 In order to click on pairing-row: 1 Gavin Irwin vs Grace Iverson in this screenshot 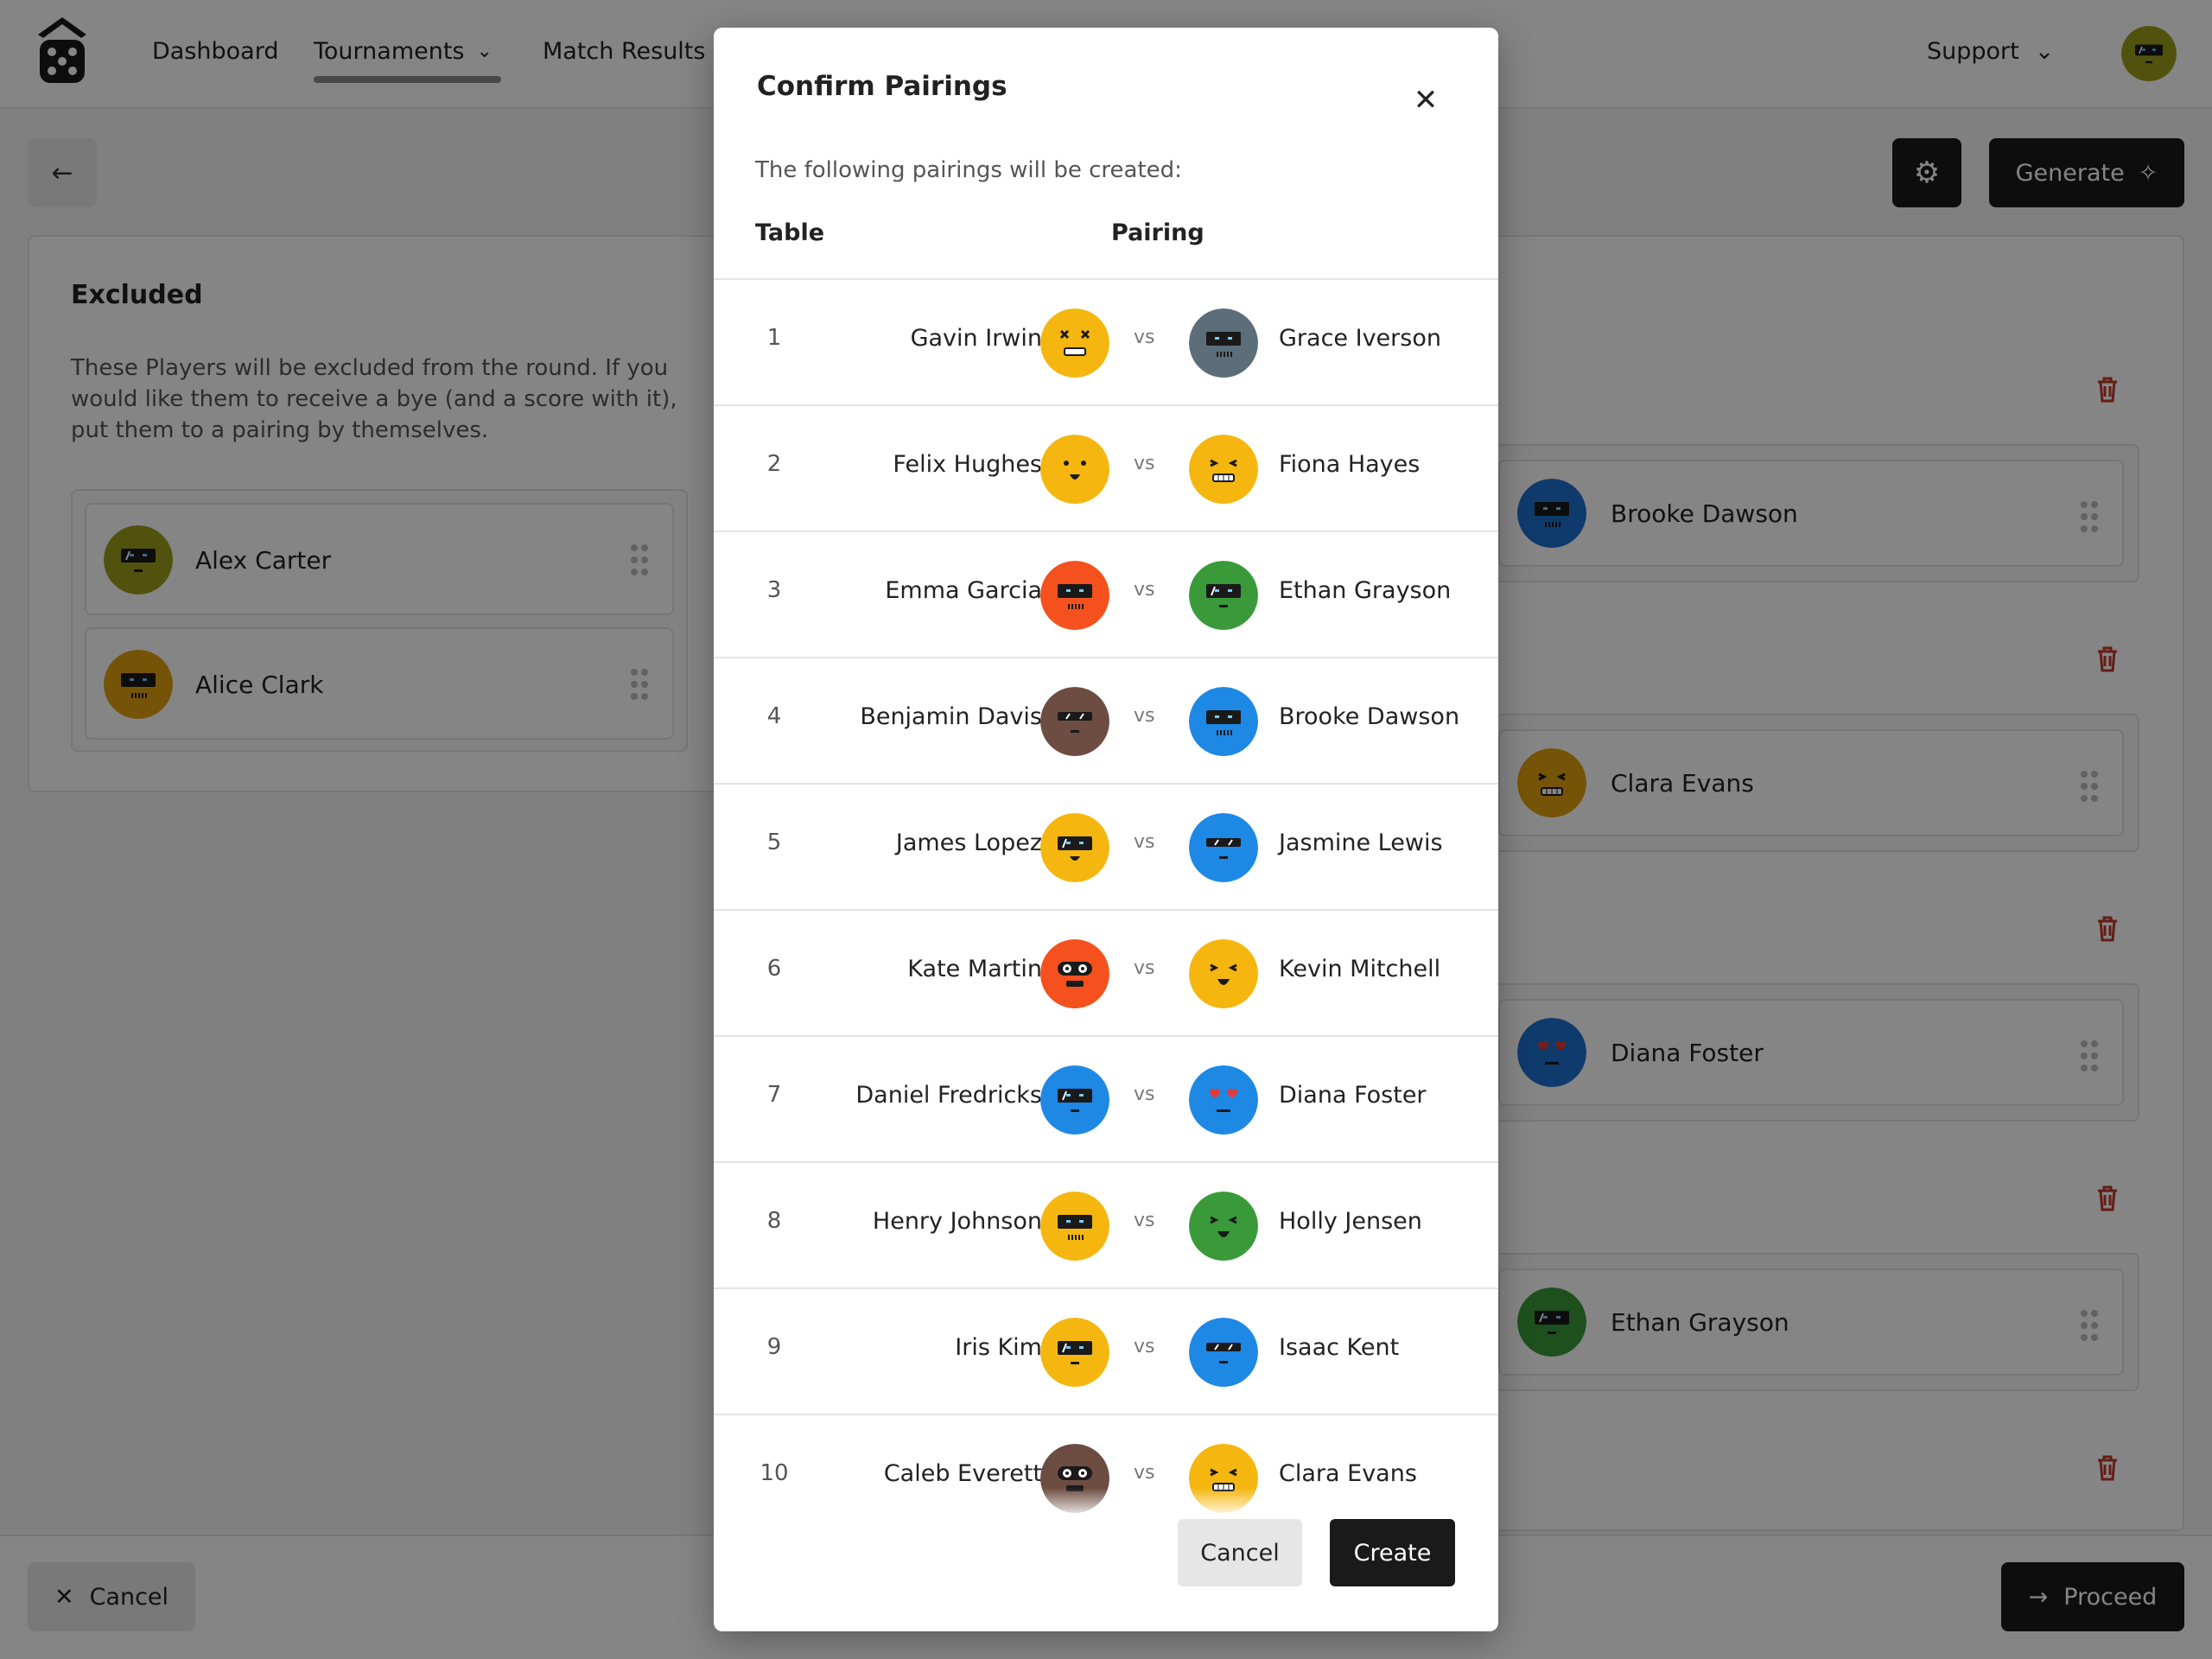, I will do `click(1106, 343)`.